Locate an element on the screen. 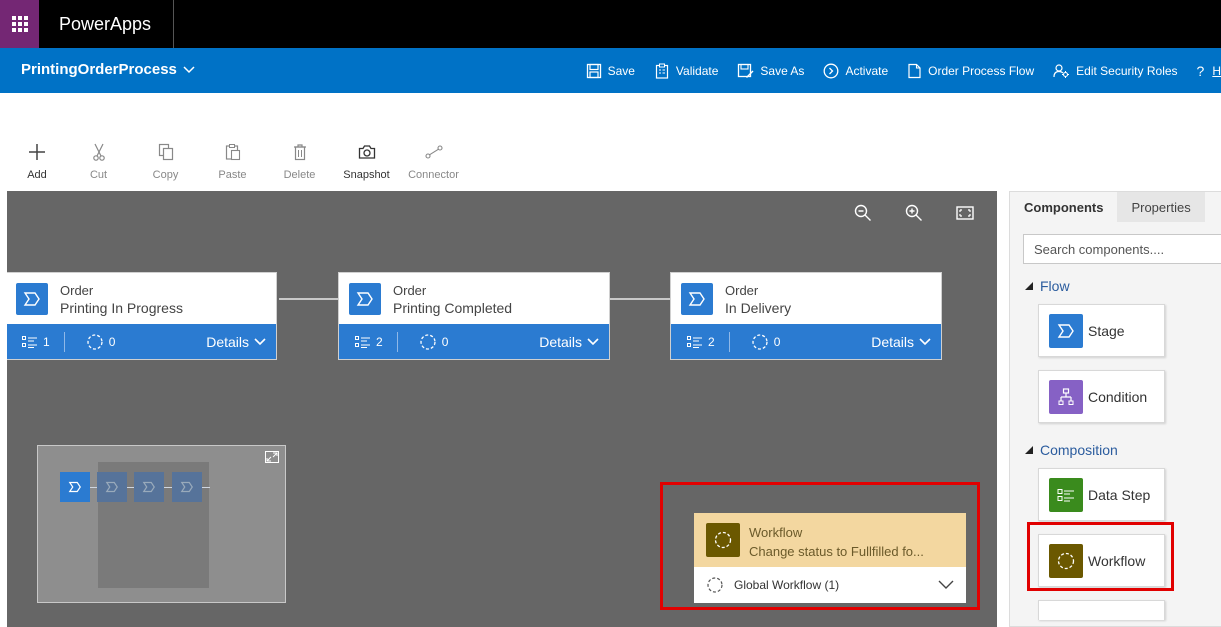  help-button: ? H is located at coordinates (1209, 71).